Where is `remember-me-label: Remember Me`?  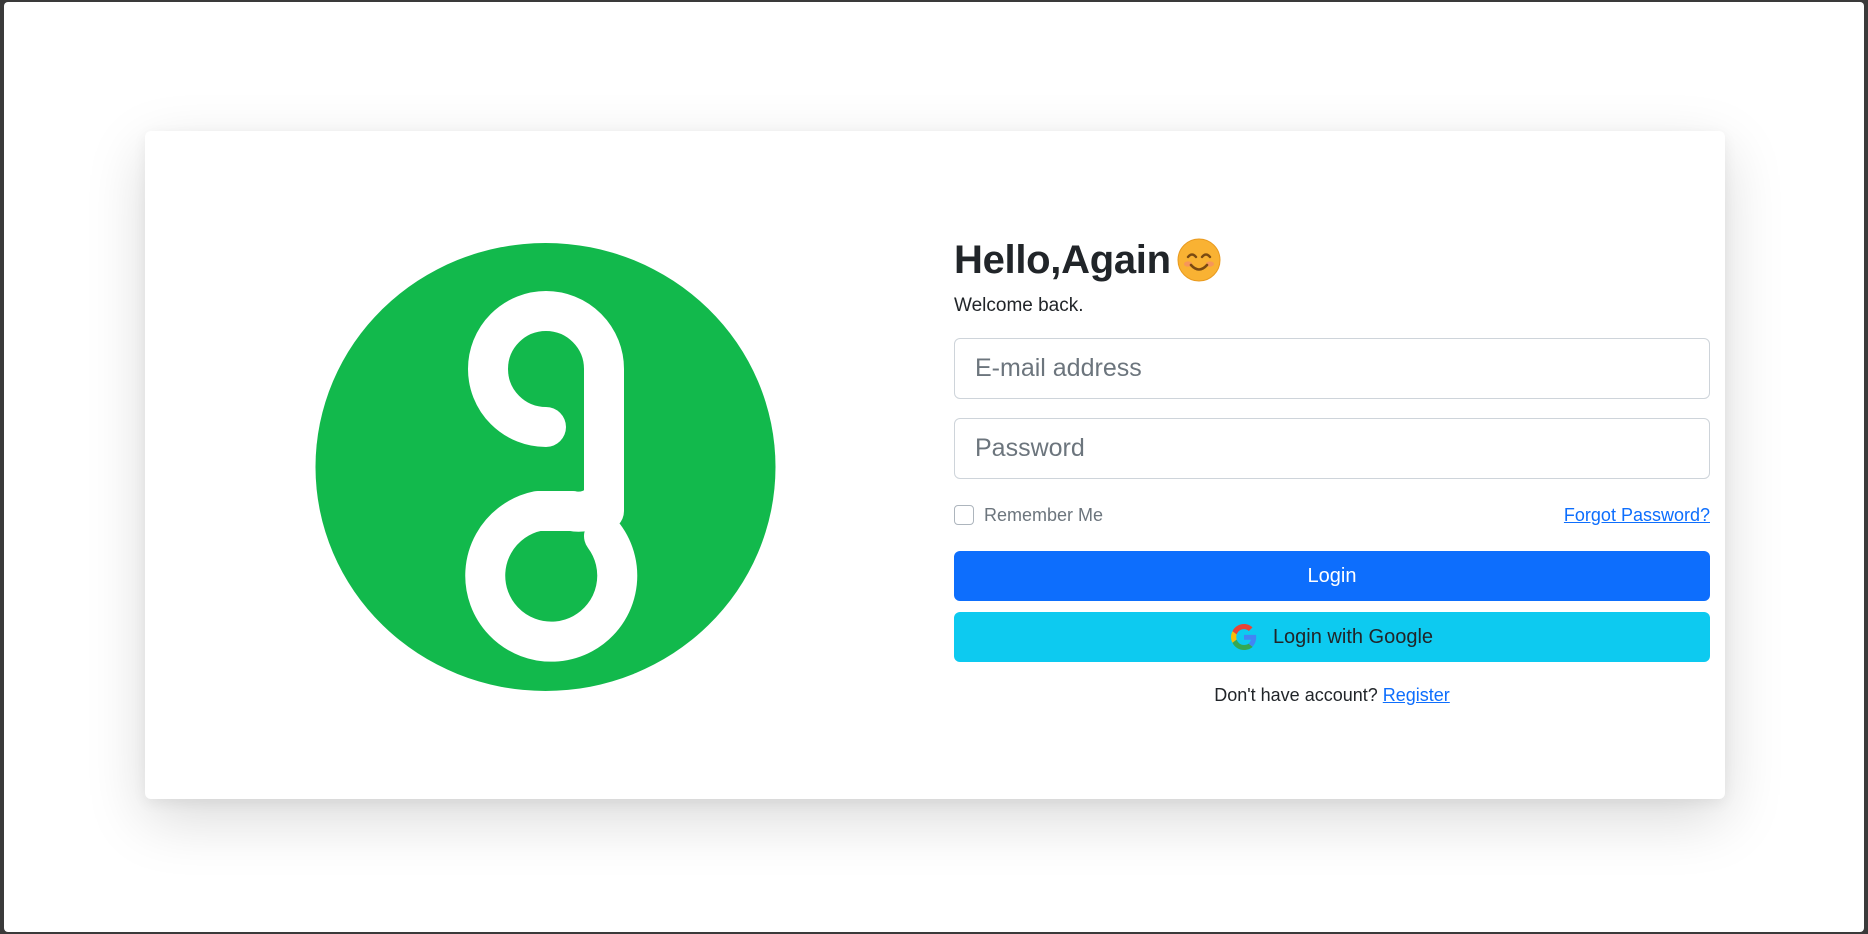 remember-me-label: Remember Me is located at coordinates (1044, 514).